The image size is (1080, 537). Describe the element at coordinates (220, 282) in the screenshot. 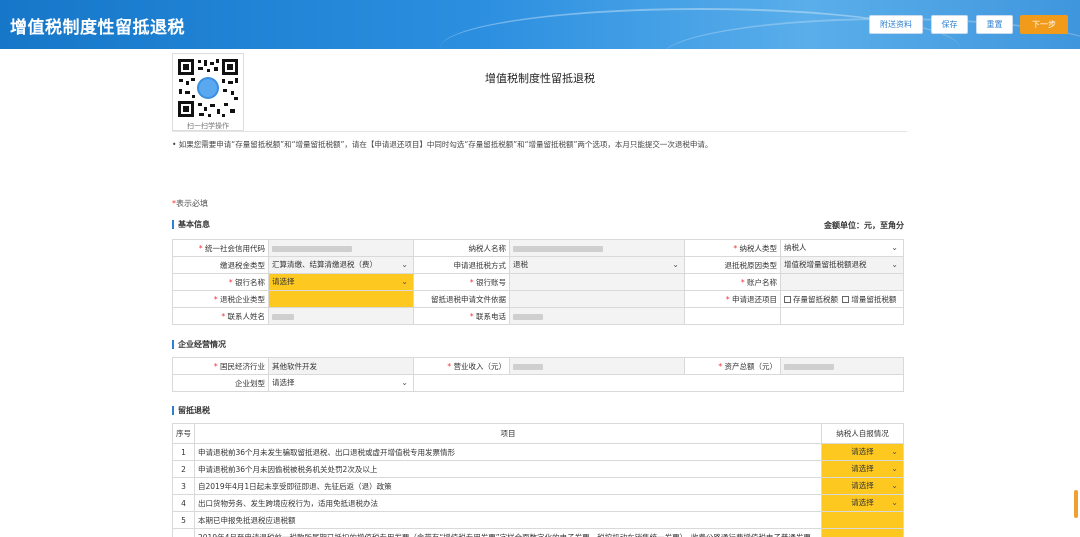

I see `field-label: * 银行名称` at that location.